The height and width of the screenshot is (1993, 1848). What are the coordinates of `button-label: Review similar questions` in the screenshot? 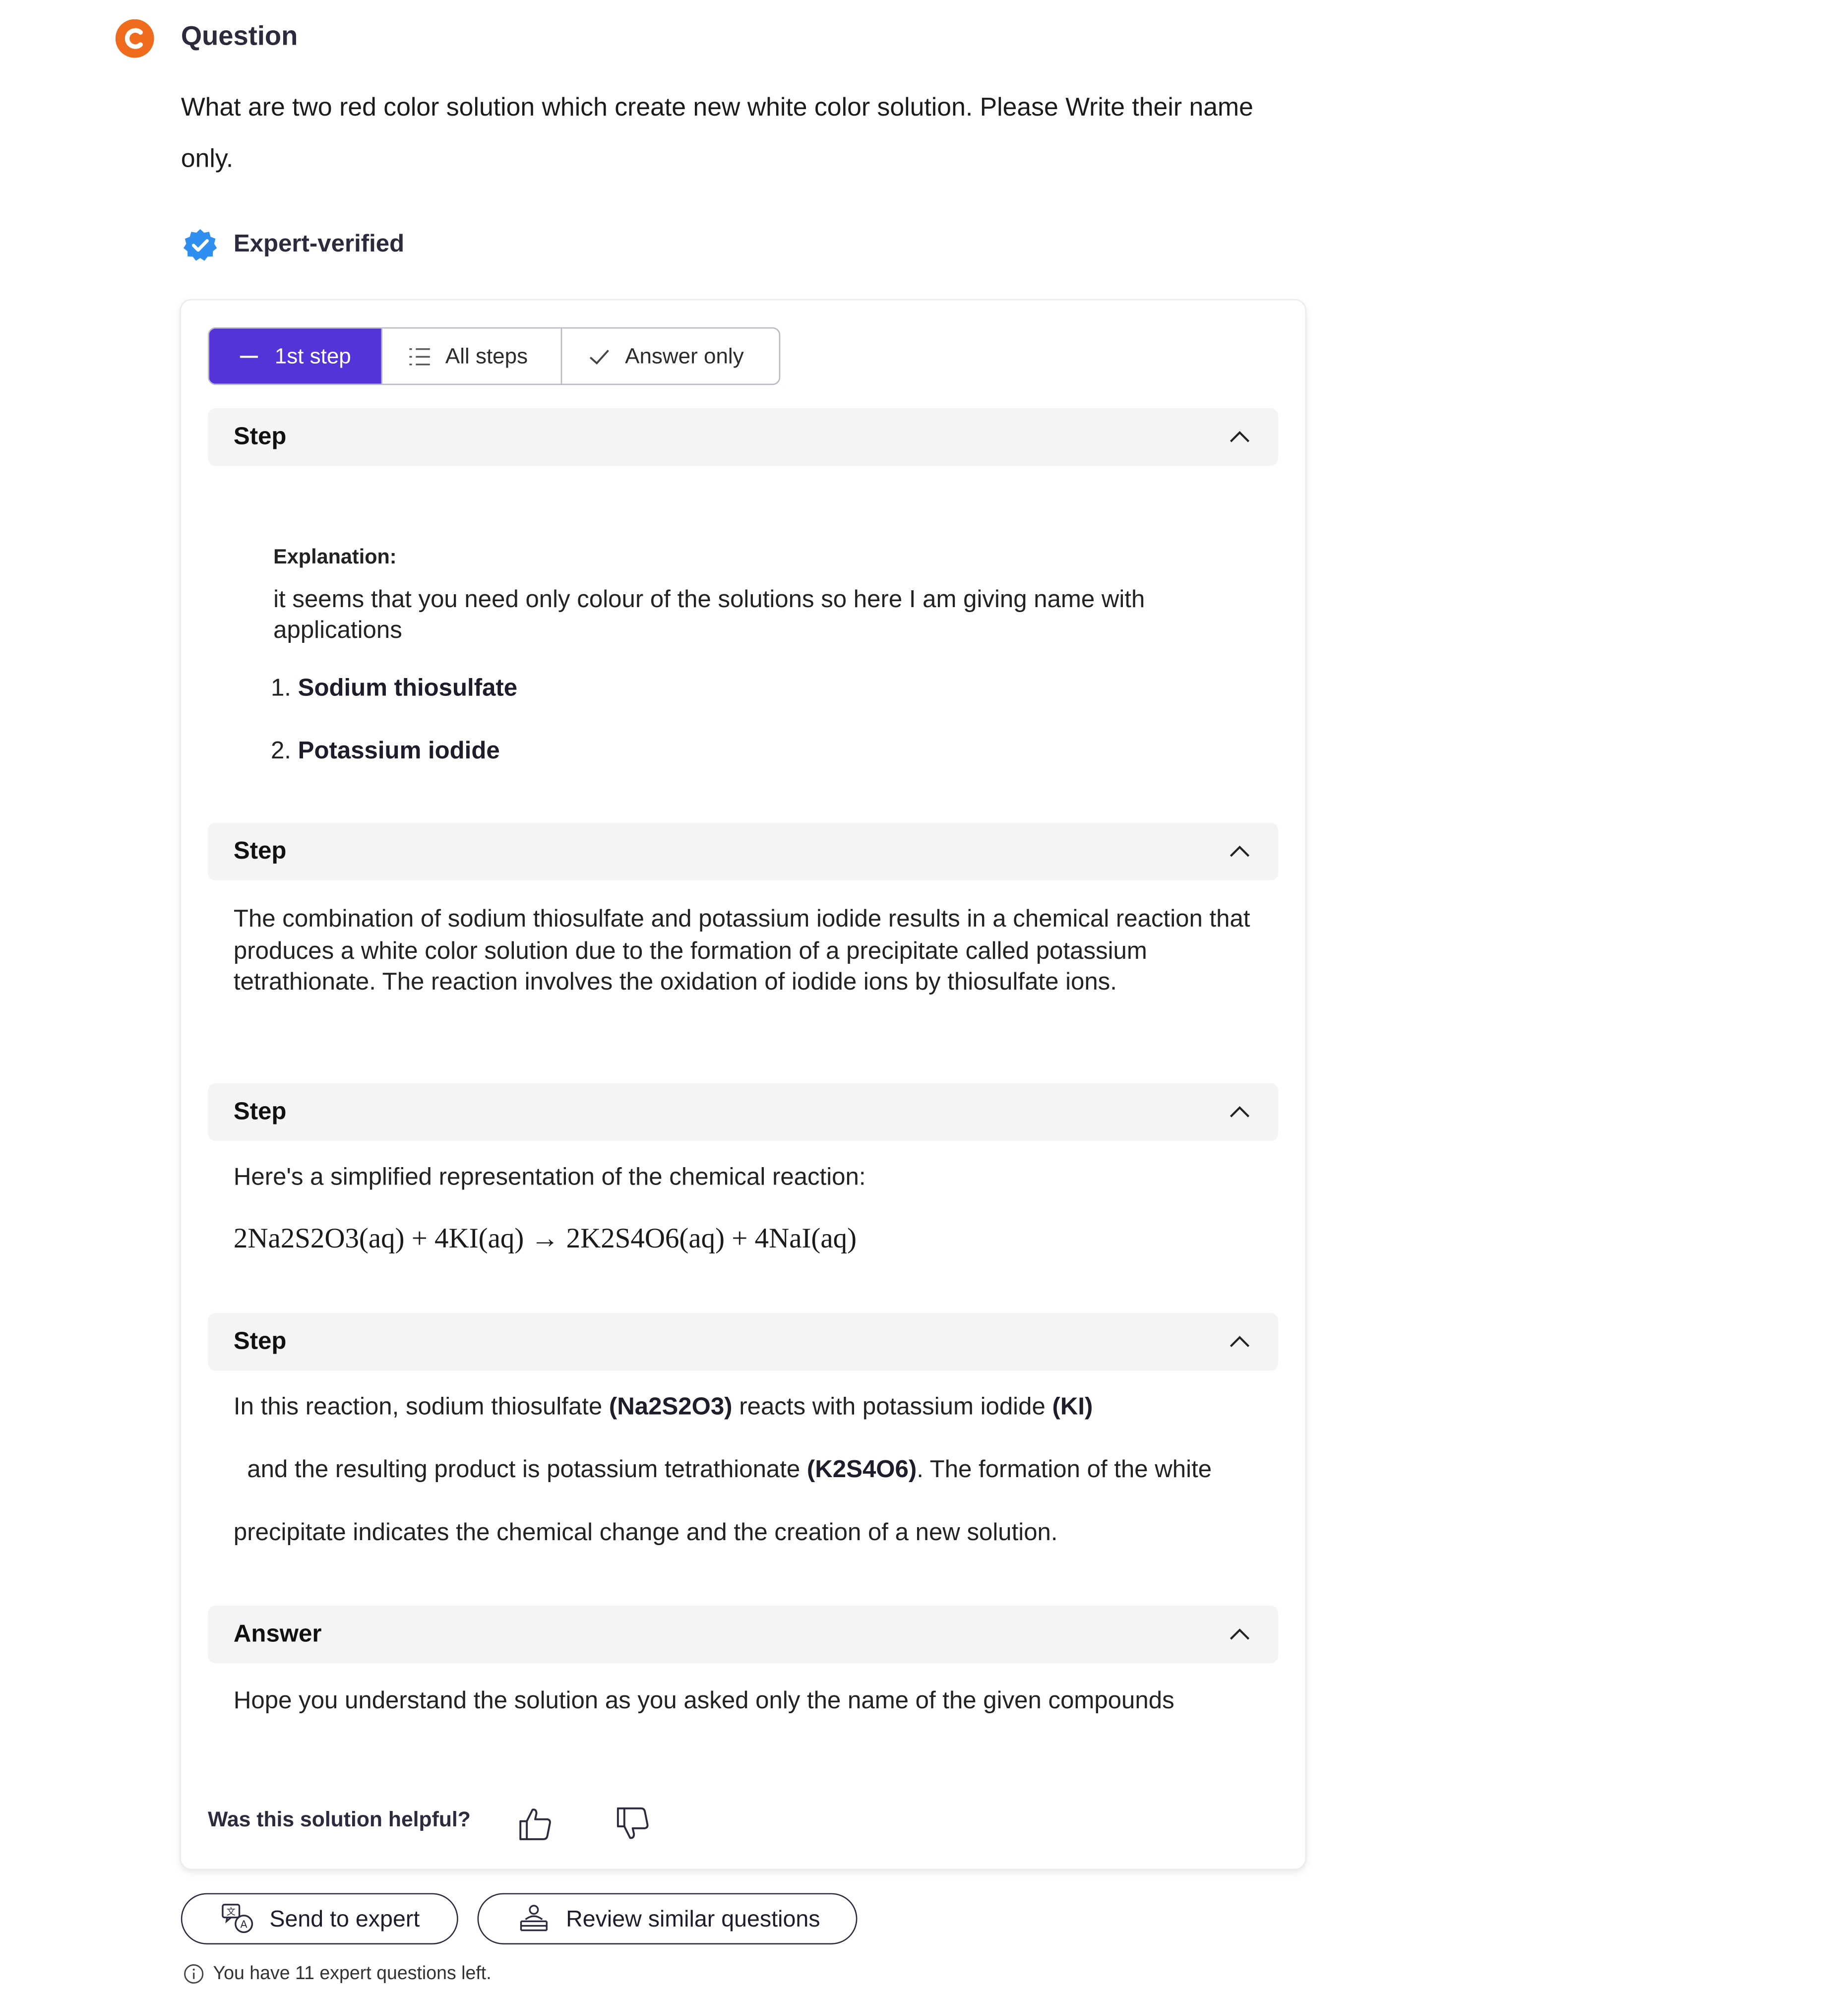 It's located at (693, 1918).